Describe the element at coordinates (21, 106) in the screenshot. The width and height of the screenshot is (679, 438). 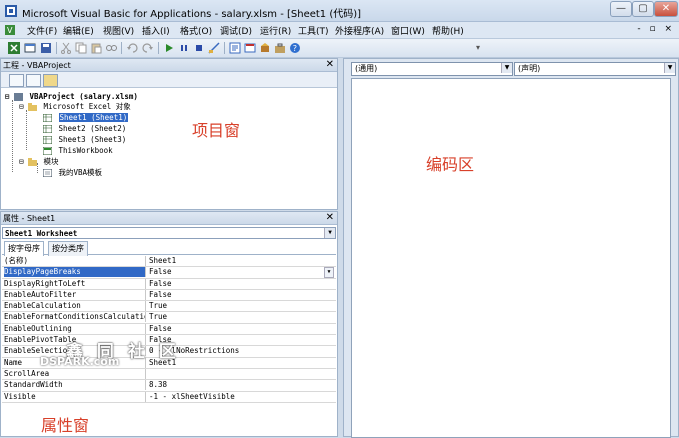
I see `collapse-icon: ⊟` at that location.